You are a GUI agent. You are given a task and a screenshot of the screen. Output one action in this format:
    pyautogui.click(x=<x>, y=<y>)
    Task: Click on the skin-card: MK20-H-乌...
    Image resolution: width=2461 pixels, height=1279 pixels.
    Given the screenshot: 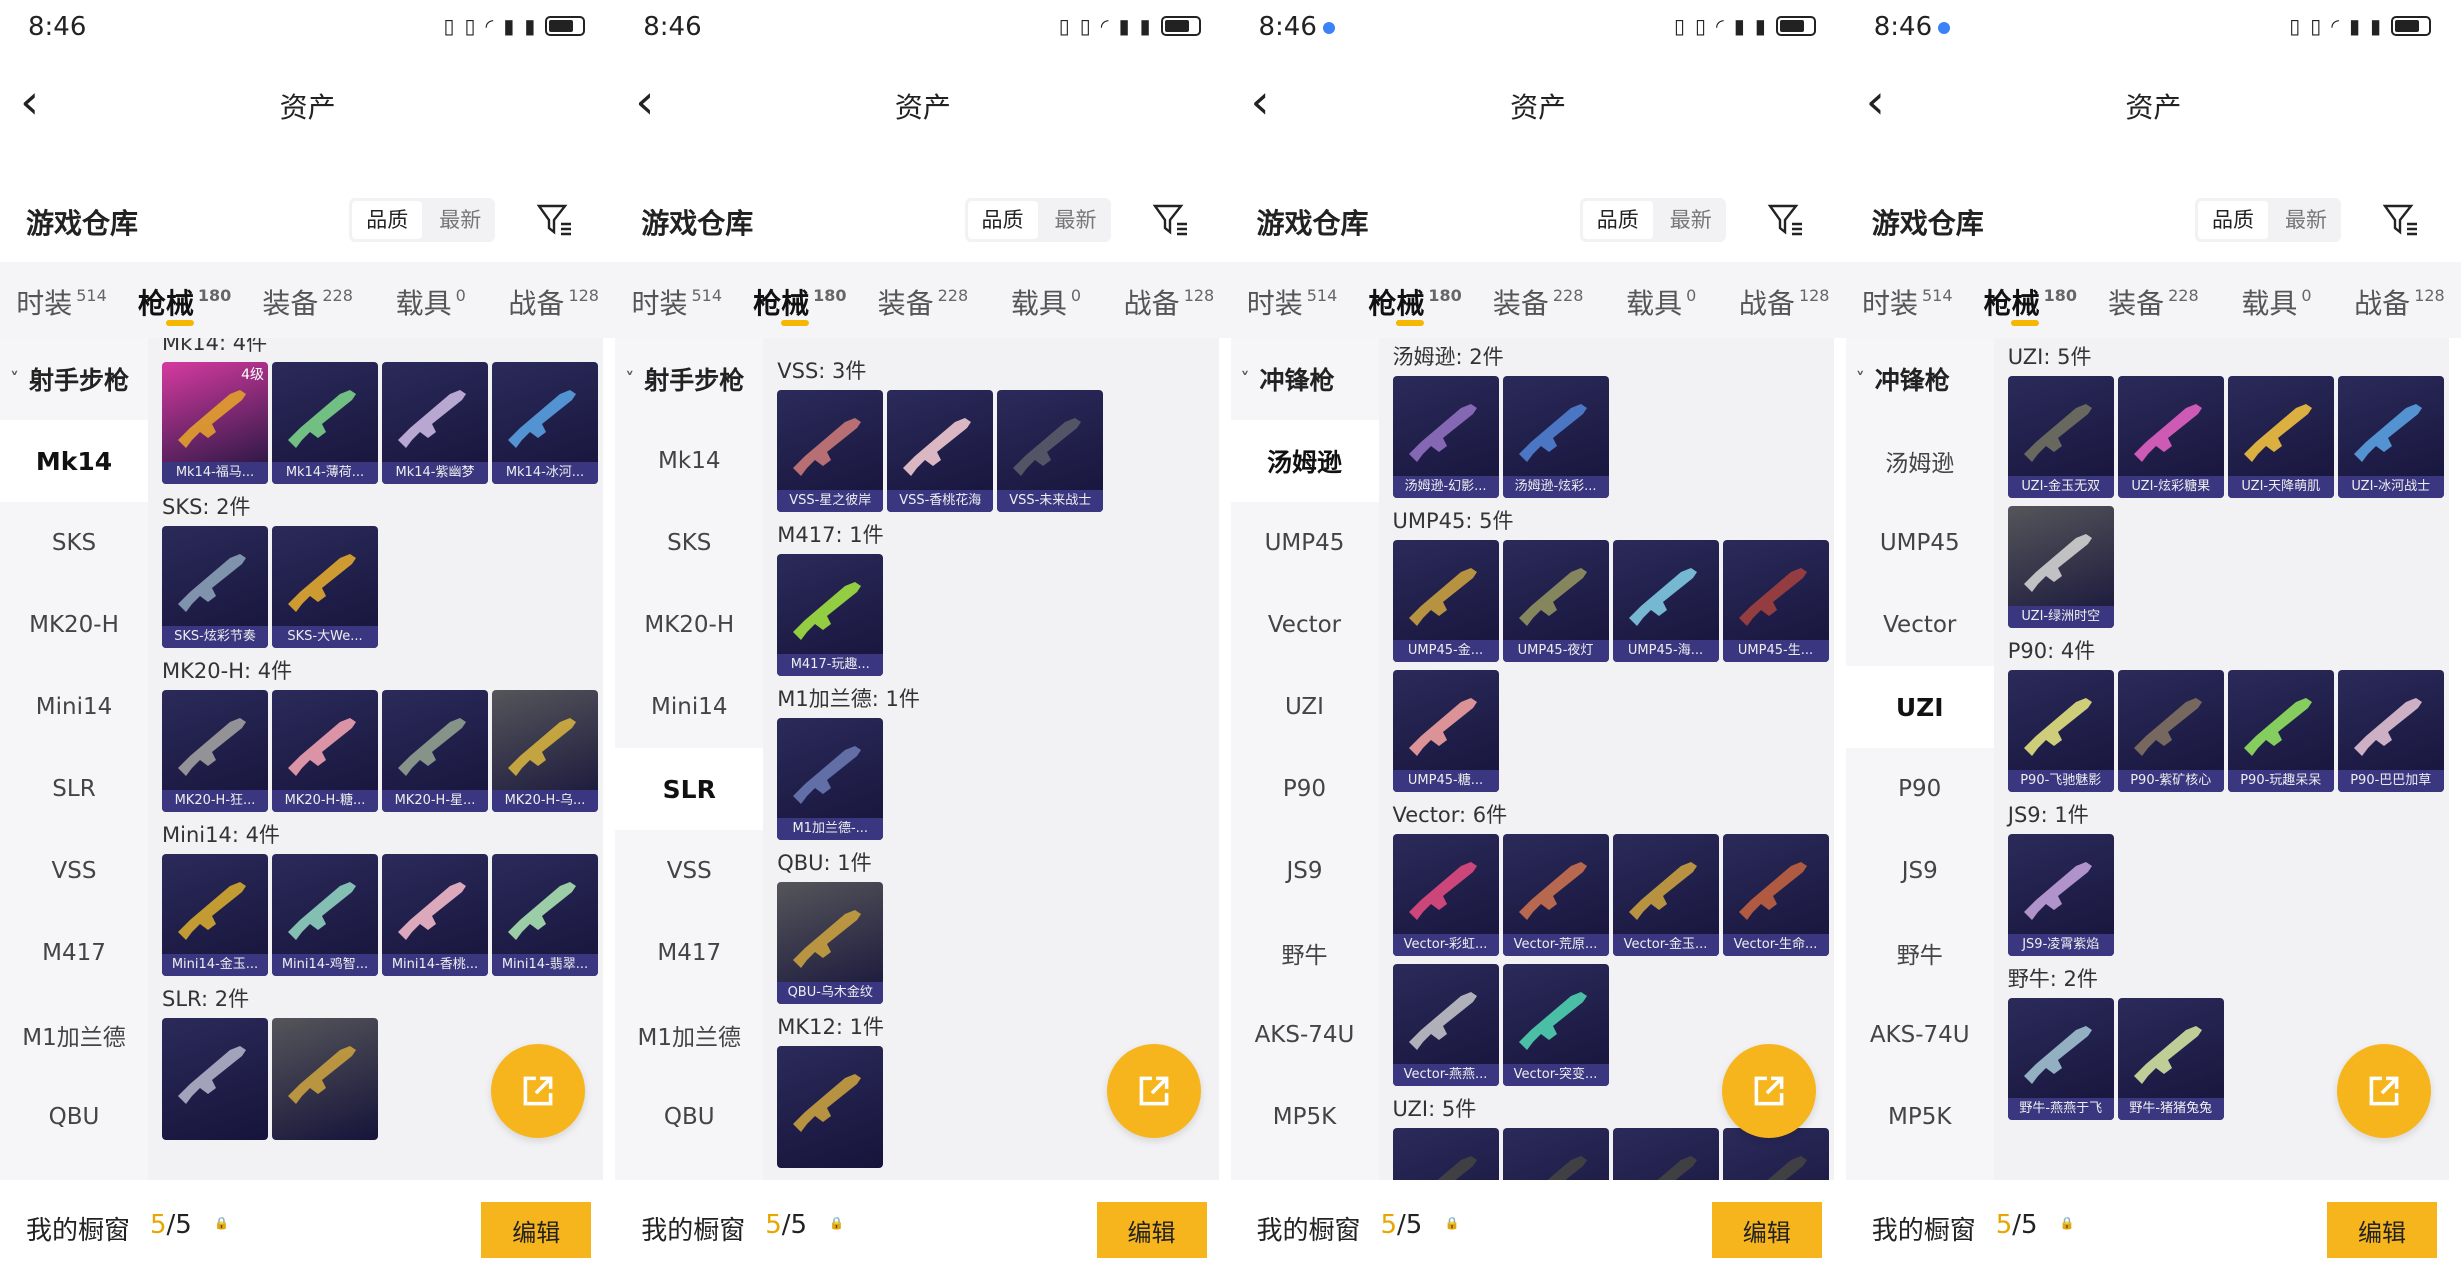 What is the action you would take?
    pyautogui.click(x=545, y=751)
    